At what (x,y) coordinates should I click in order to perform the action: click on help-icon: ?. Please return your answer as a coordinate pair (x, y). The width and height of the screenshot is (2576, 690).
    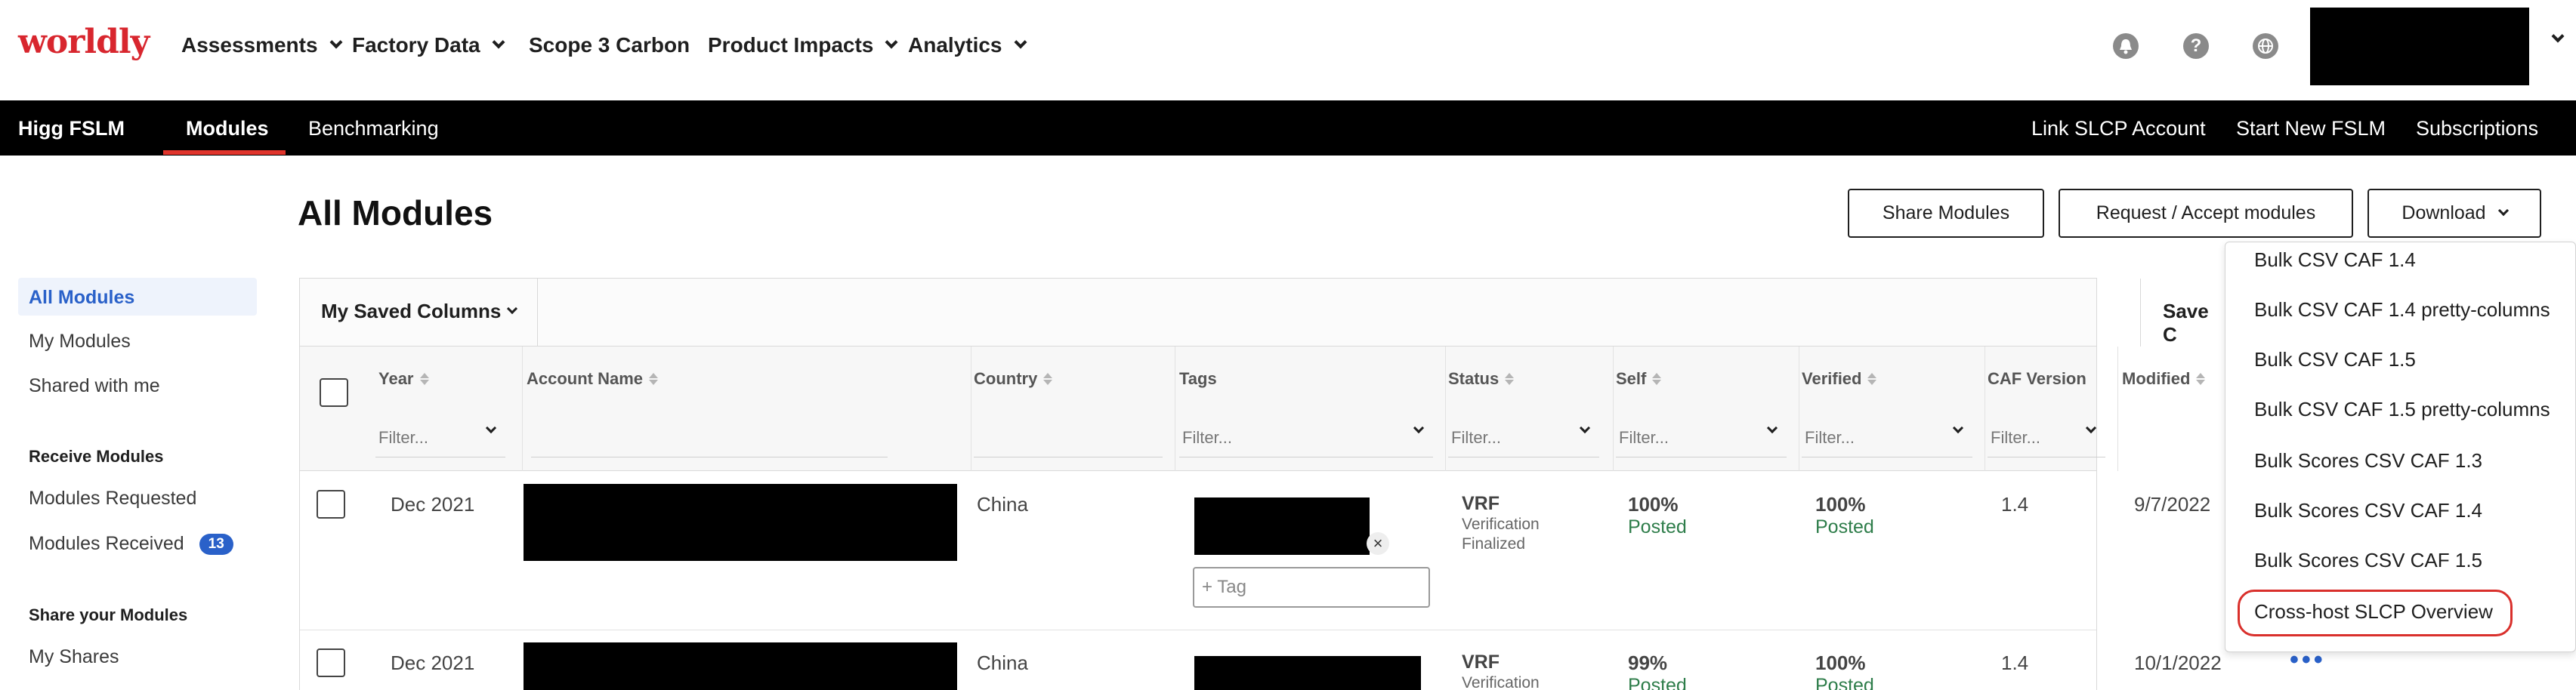
    Looking at the image, I should click on (2196, 46).